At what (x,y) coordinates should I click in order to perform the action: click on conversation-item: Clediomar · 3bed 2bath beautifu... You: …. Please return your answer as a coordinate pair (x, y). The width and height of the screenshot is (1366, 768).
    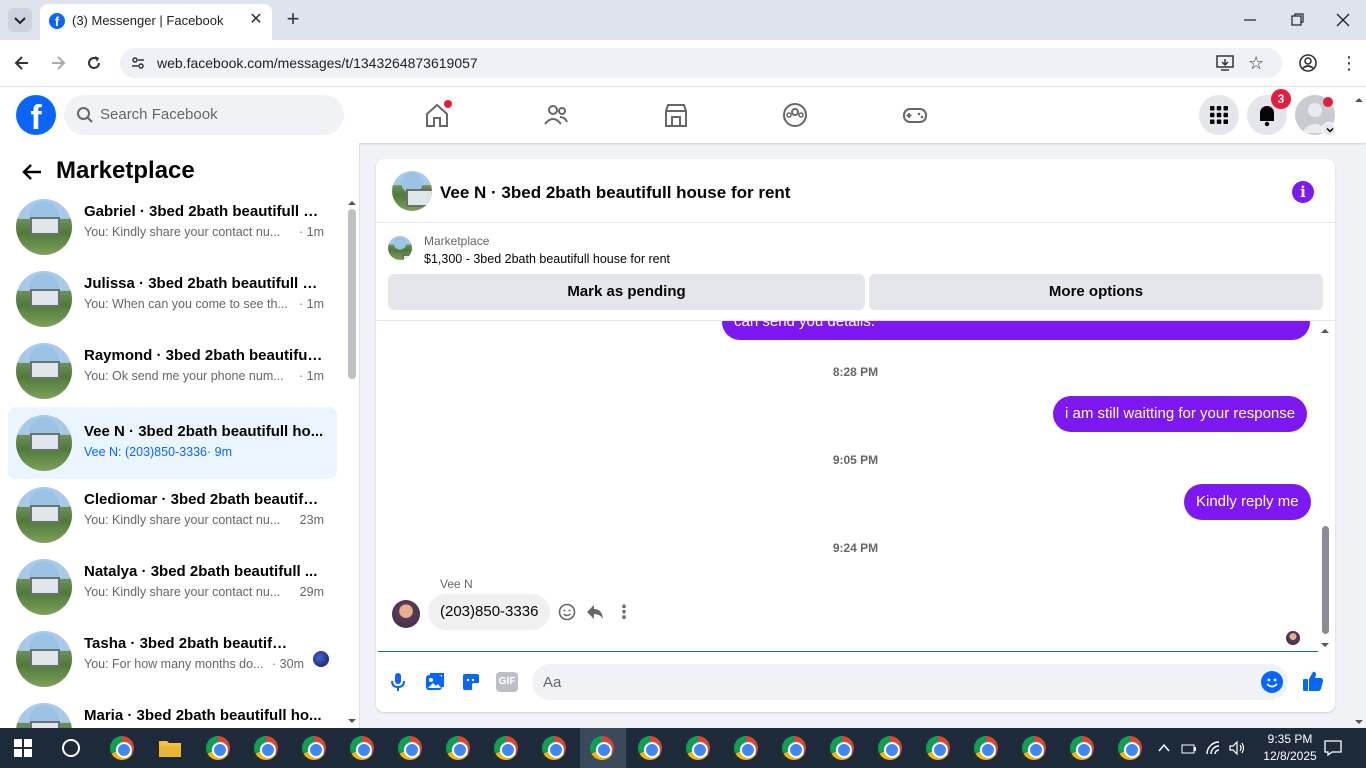
    Looking at the image, I should click on (172, 515).